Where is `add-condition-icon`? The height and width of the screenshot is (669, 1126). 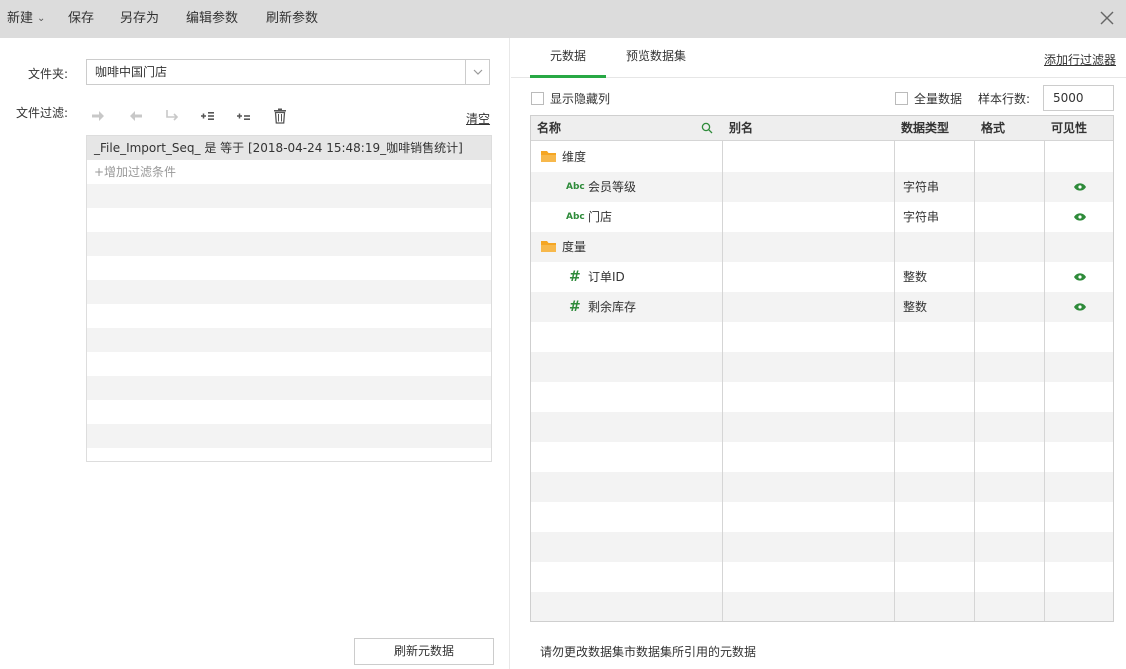
add-condition-icon is located at coordinates (244, 116).